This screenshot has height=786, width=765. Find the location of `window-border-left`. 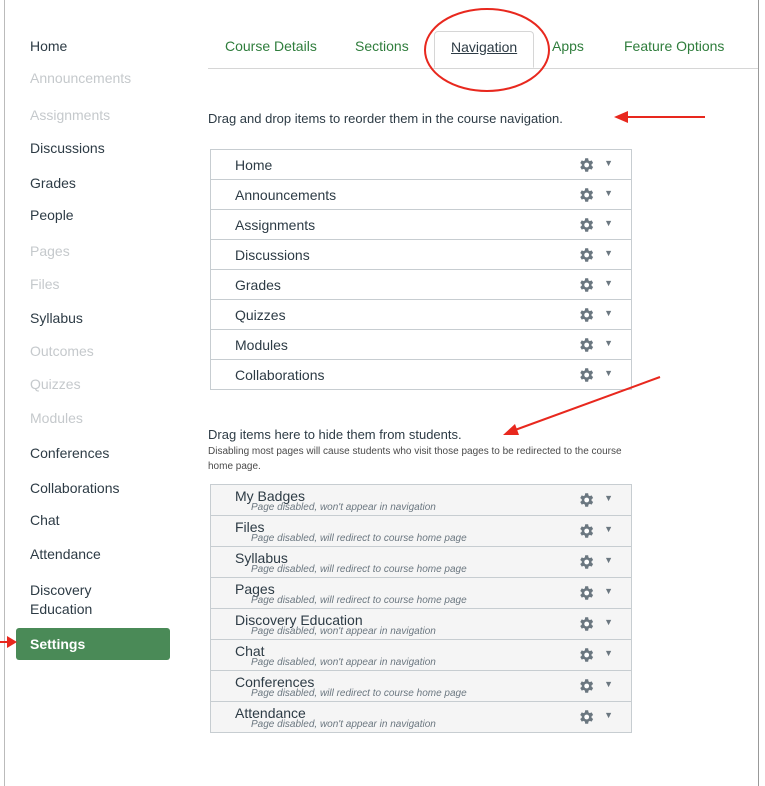

window-border-left is located at coordinates (4, 393).